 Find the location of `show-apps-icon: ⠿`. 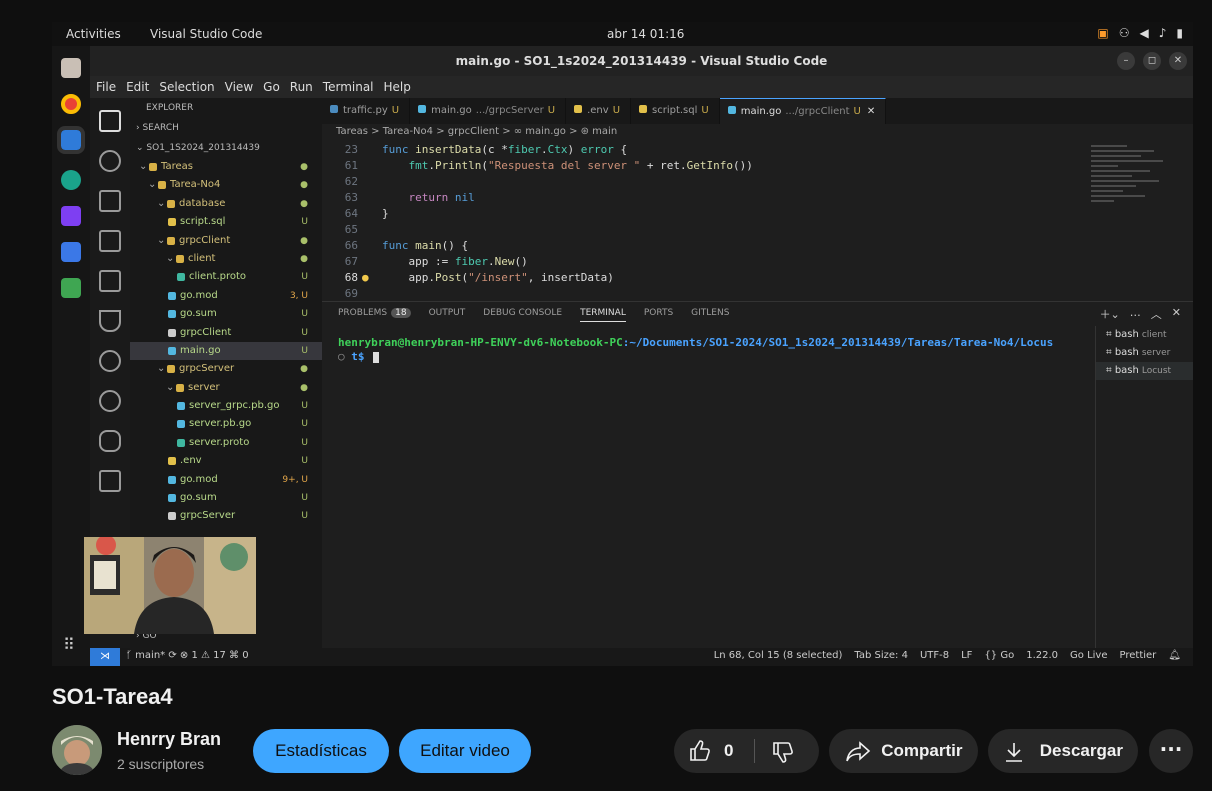

show-apps-icon: ⠿ is located at coordinates (69, 644).